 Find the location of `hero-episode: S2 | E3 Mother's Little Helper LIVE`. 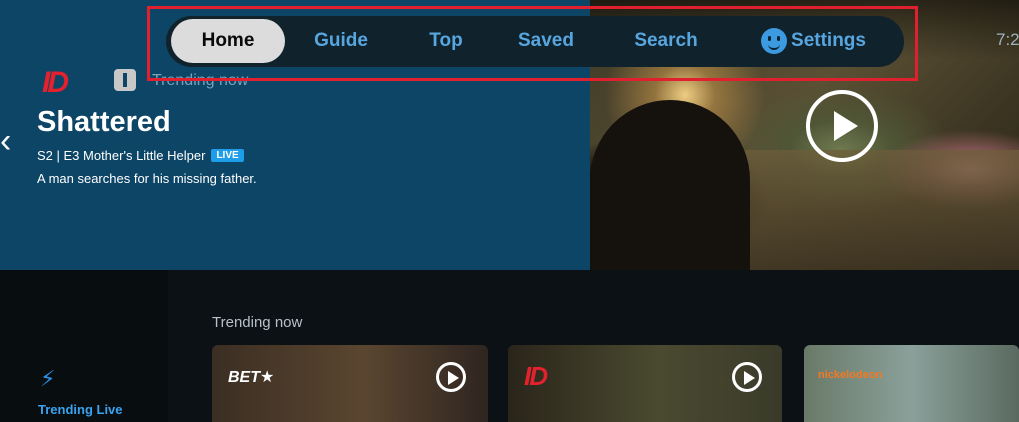

hero-episode: S2 | E3 Mother's Little Helper LIVE is located at coordinates (140, 155).